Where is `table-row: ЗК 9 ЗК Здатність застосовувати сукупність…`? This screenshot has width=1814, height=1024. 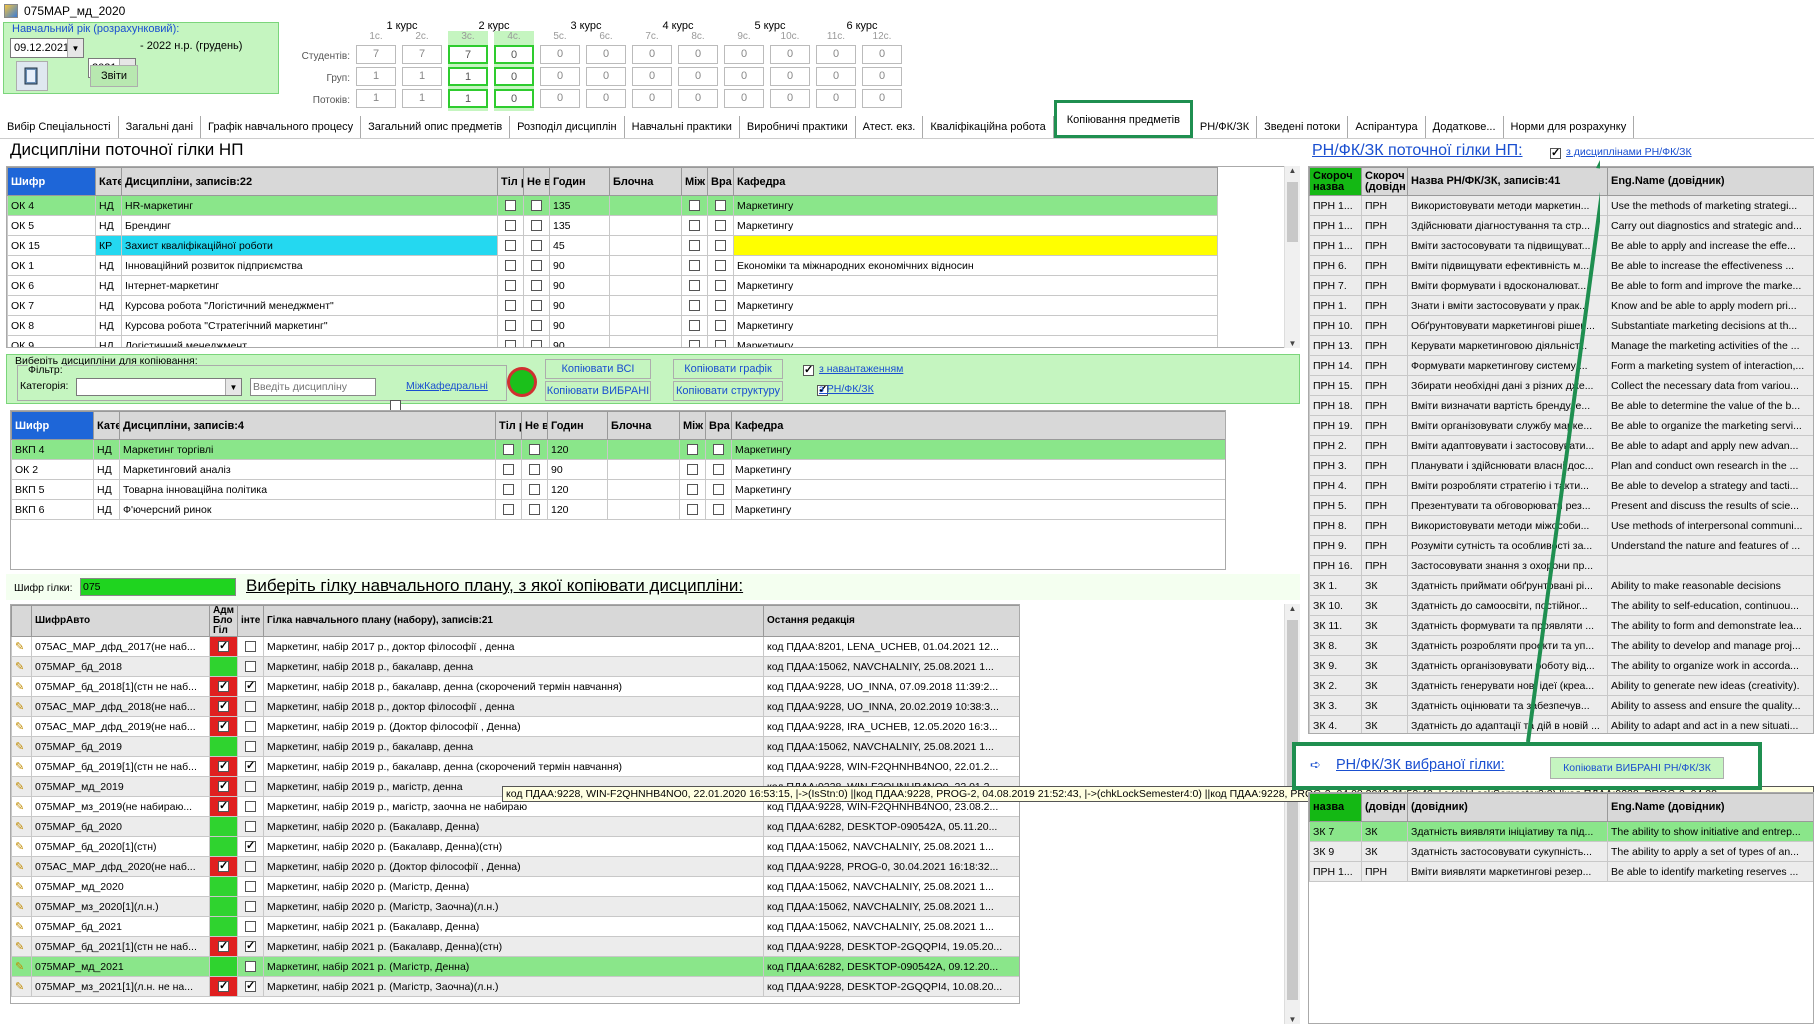 table-row: ЗК 9 ЗК Здатність застосовувати сукупність… is located at coordinates (1561, 851).